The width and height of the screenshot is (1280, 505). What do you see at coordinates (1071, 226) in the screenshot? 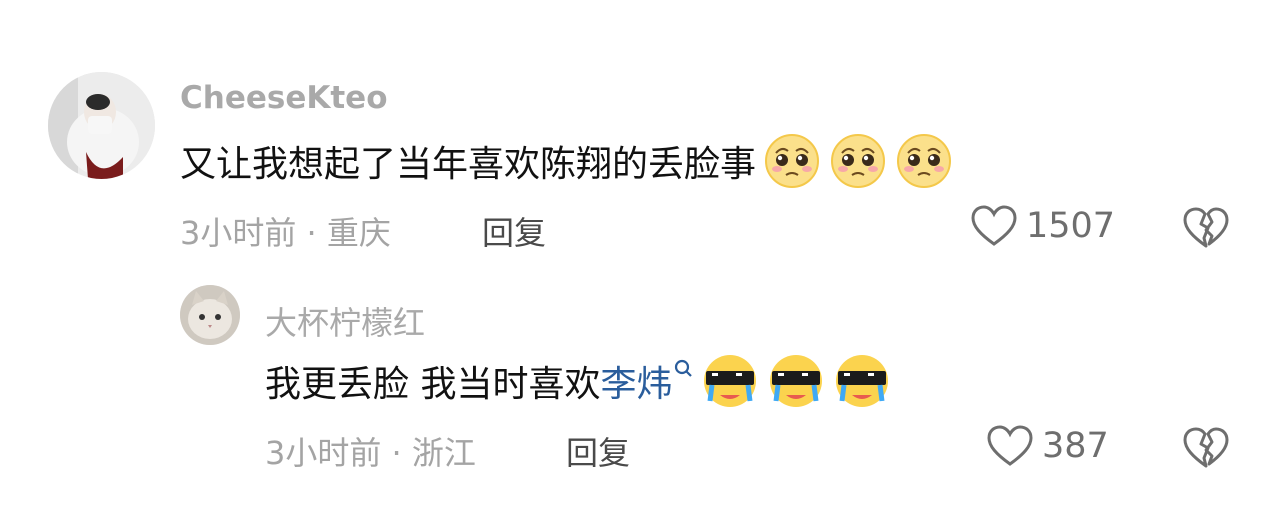
I see `like-count: 1507` at bounding box center [1071, 226].